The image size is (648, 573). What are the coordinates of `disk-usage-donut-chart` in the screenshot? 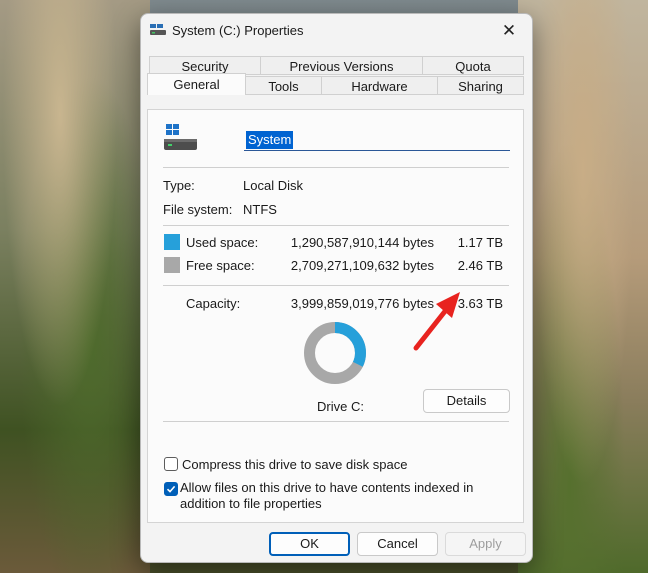 It's located at (335, 353).